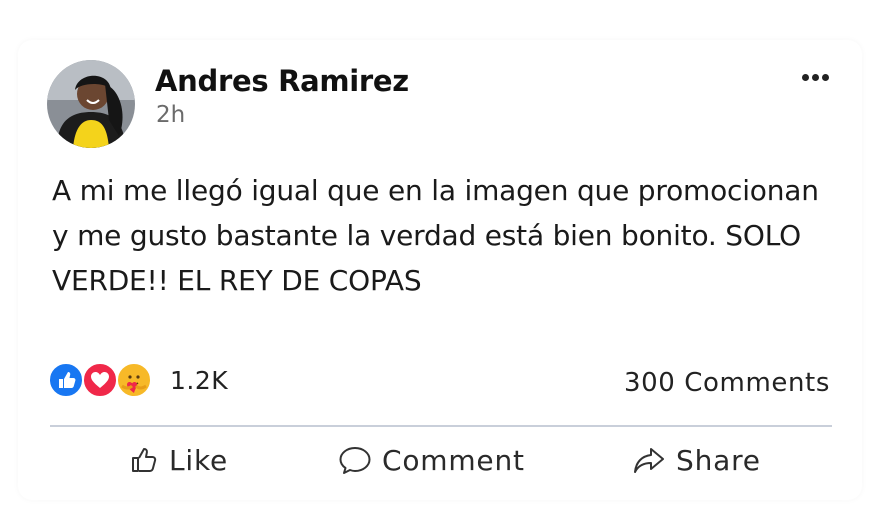 The width and height of the screenshot is (888, 516). Describe the element at coordinates (199, 380) in the screenshot. I see `reaction-count: 1.2K` at that location.